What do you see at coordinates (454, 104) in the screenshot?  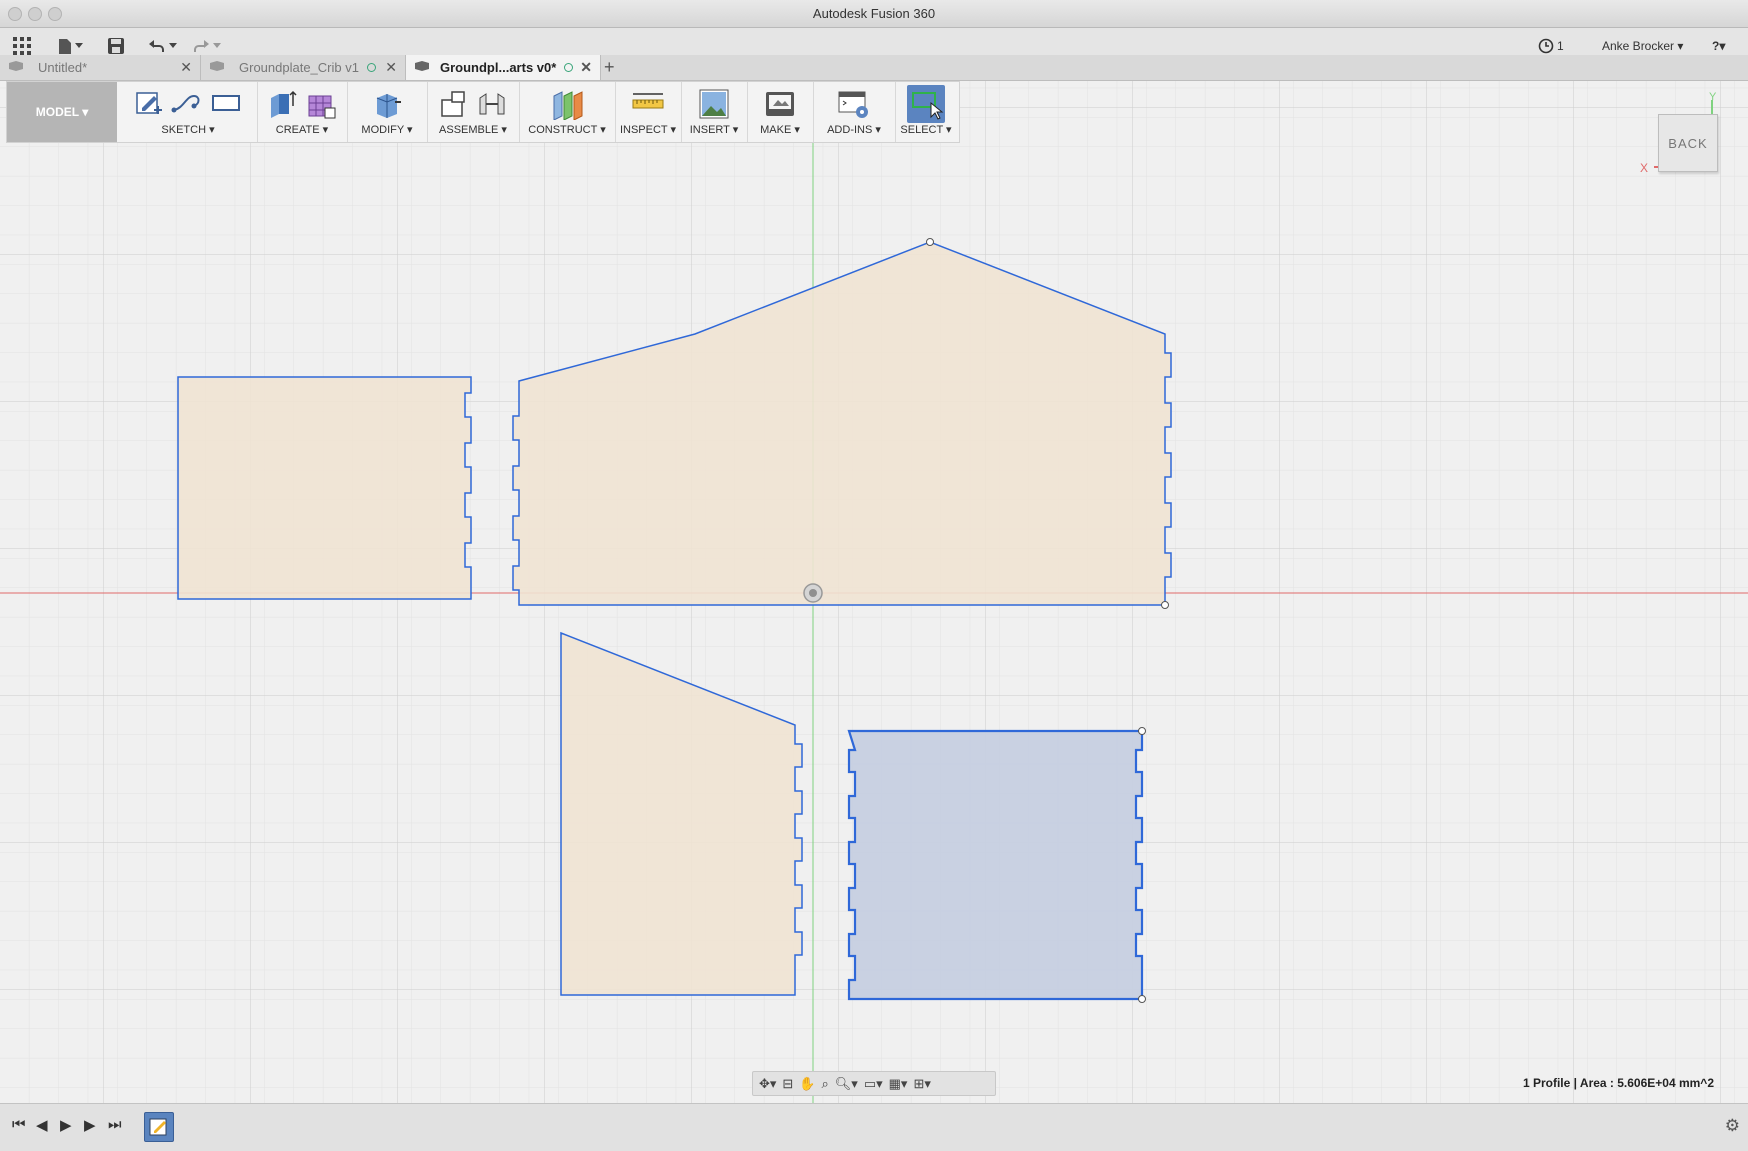 I see `new-component-icon` at bounding box center [454, 104].